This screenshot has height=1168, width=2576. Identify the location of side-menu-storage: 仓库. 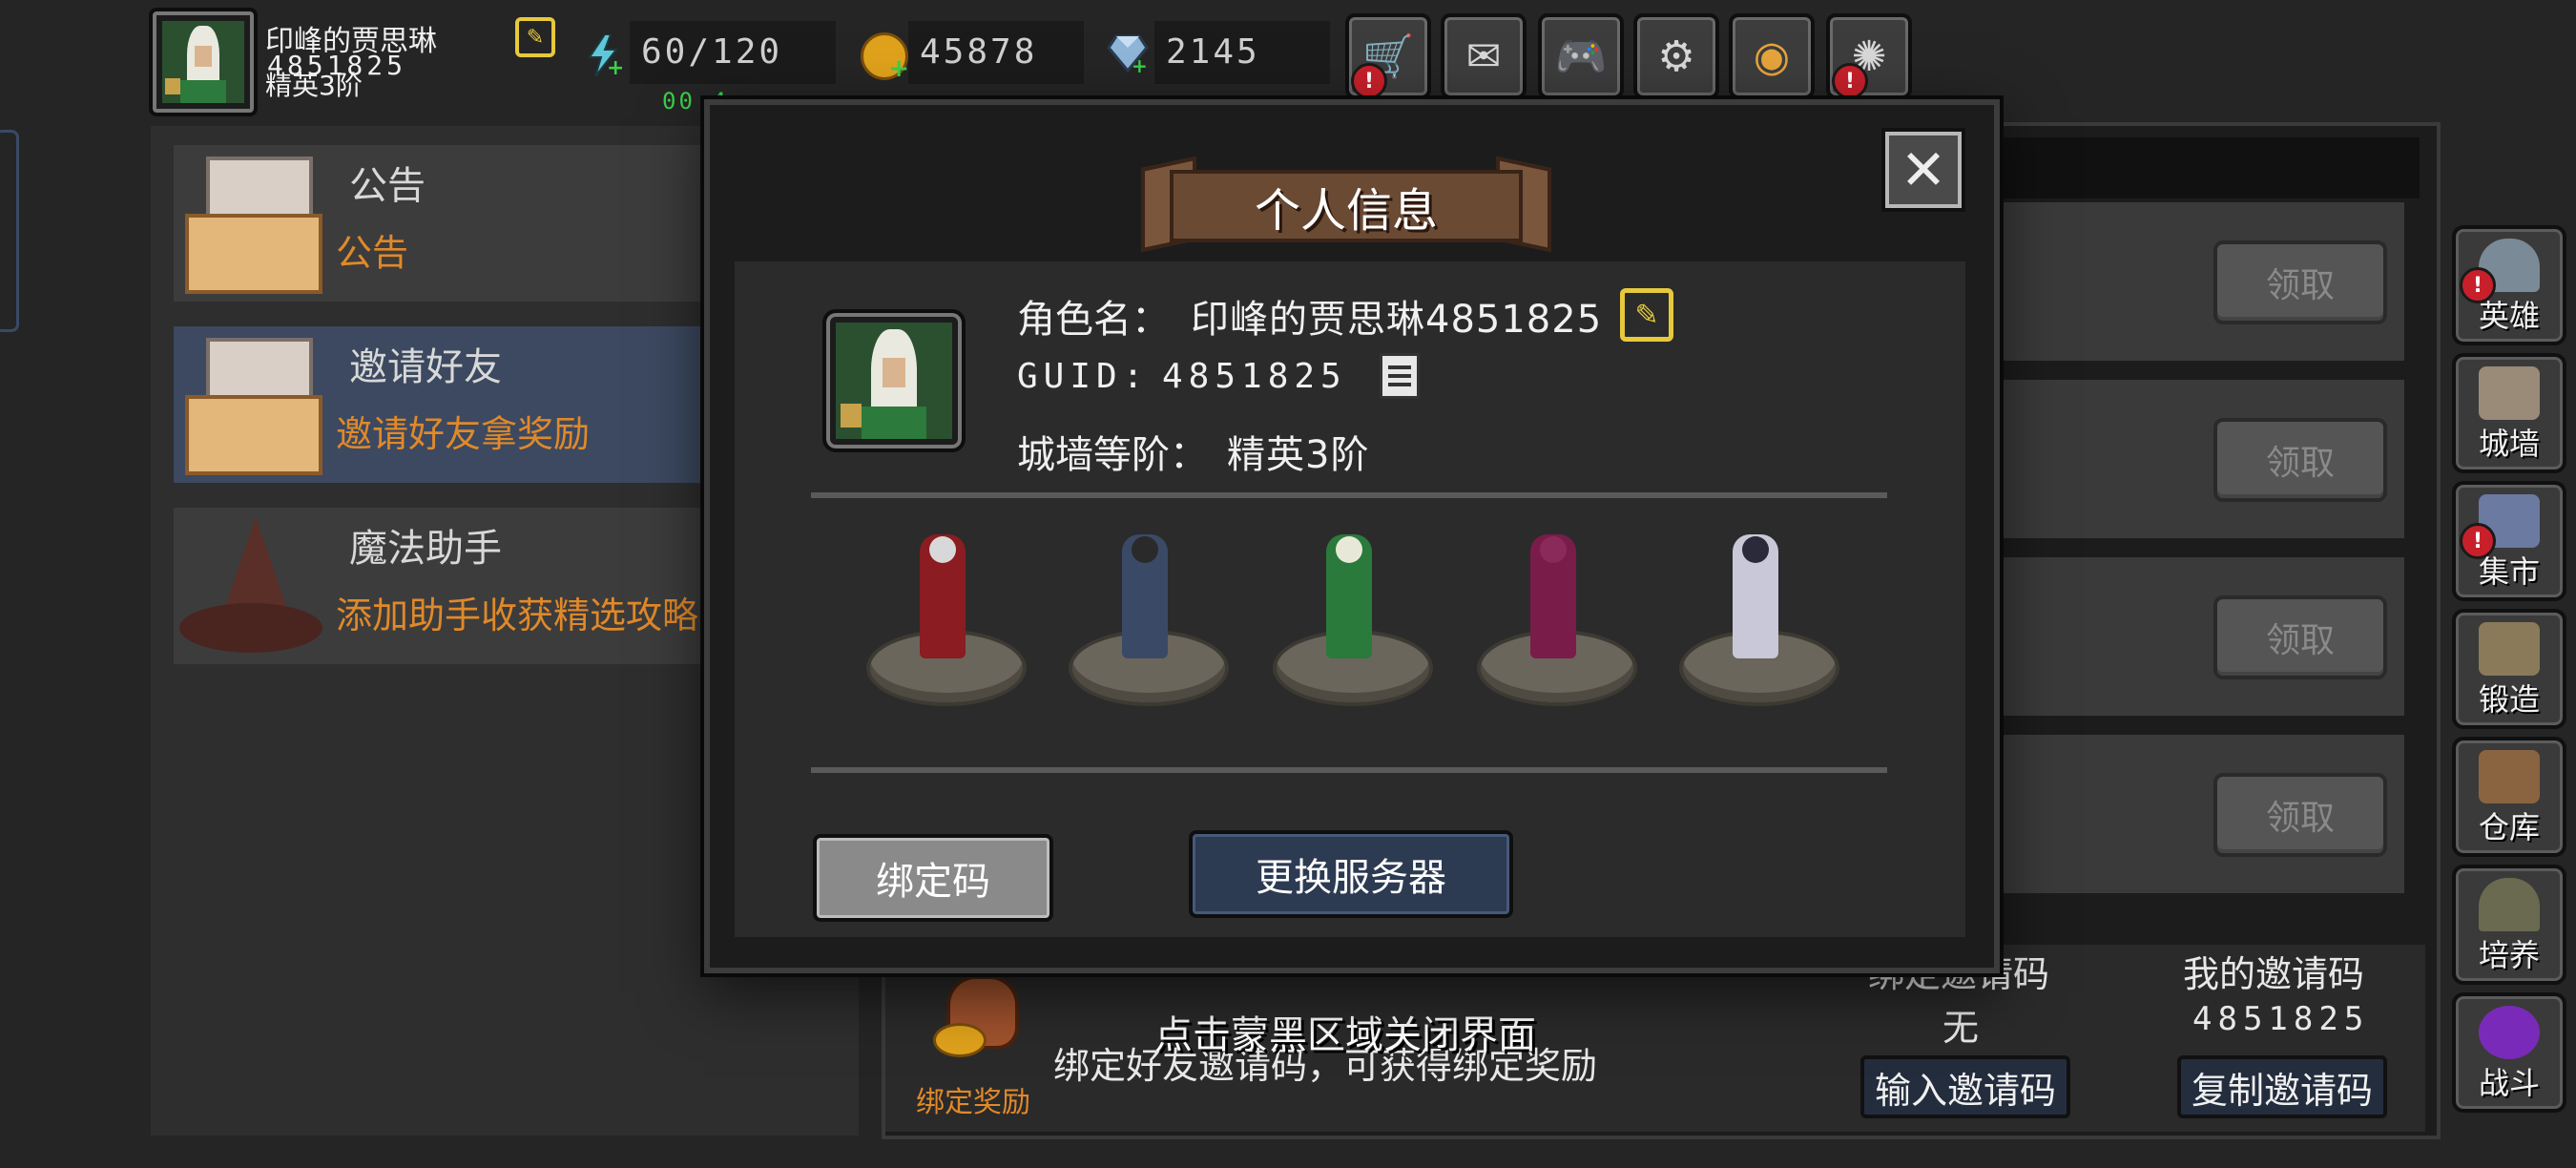
(2509, 797).